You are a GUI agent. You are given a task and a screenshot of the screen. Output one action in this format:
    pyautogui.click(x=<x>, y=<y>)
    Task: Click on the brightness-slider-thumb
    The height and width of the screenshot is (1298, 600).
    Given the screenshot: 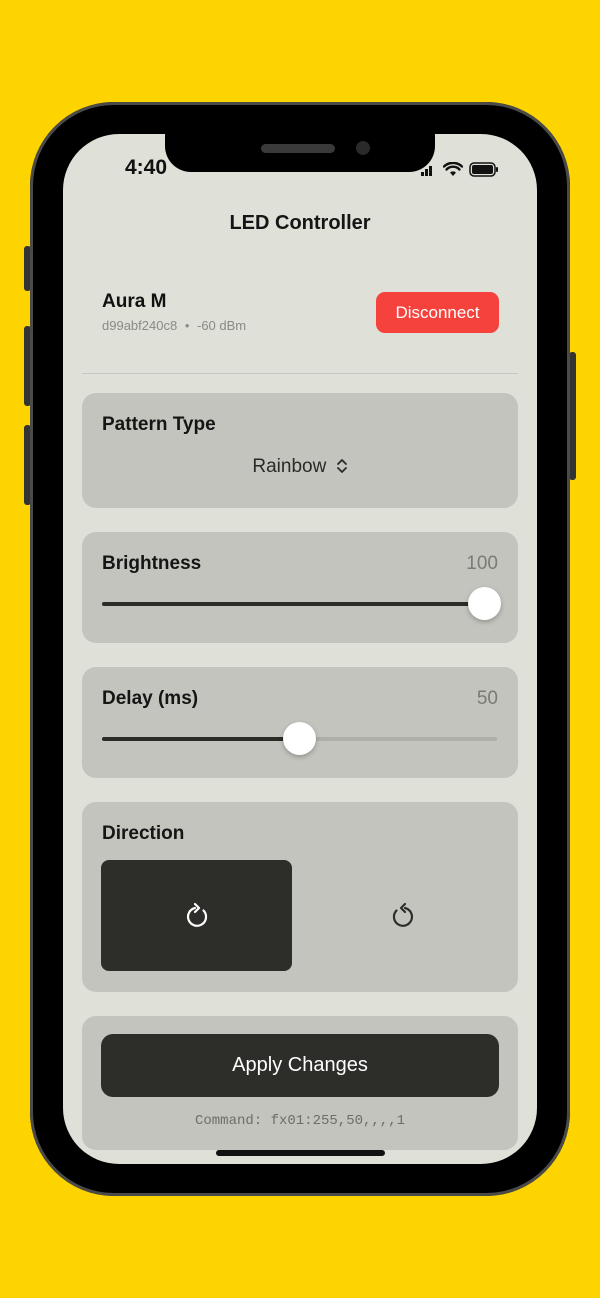 What is the action you would take?
    pyautogui.click(x=484, y=603)
    